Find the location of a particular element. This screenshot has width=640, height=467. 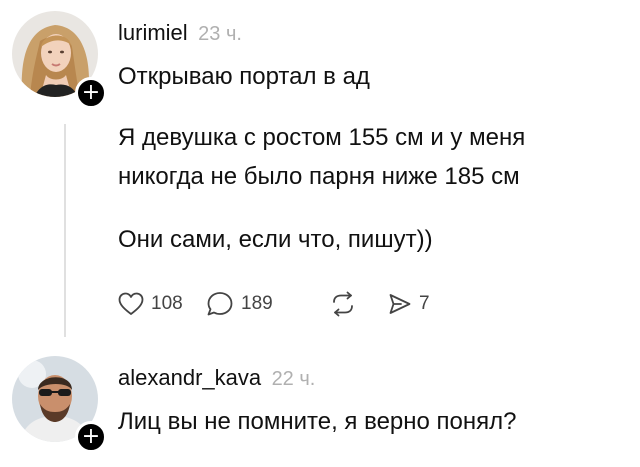

comment-body-line-2: никогда не было парня ниже 185 см is located at coordinates (319, 176).